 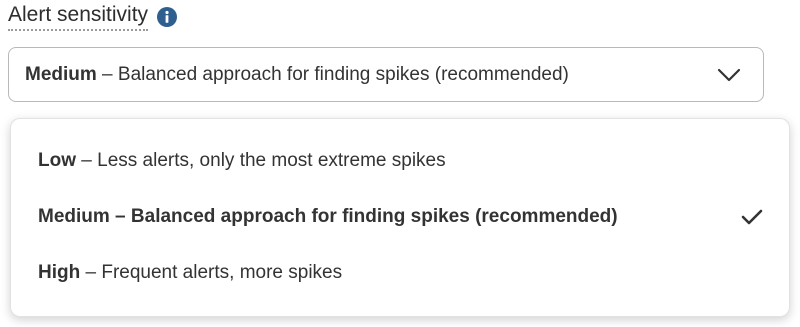 I want to click on chevron-down-icon, so click(x=729, y=75).